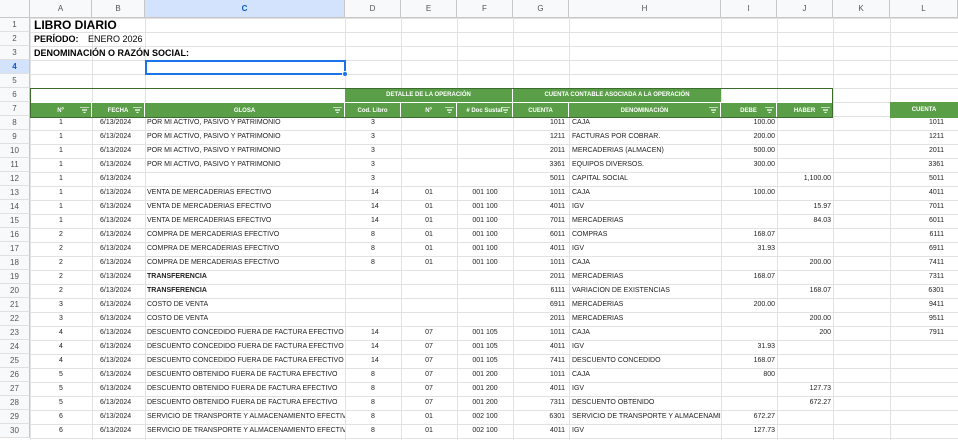 The image size is (958, 440). Describe the element at coordinates (805, 389) in the screenshot. I see `cell-haber: 127.73` at that location.